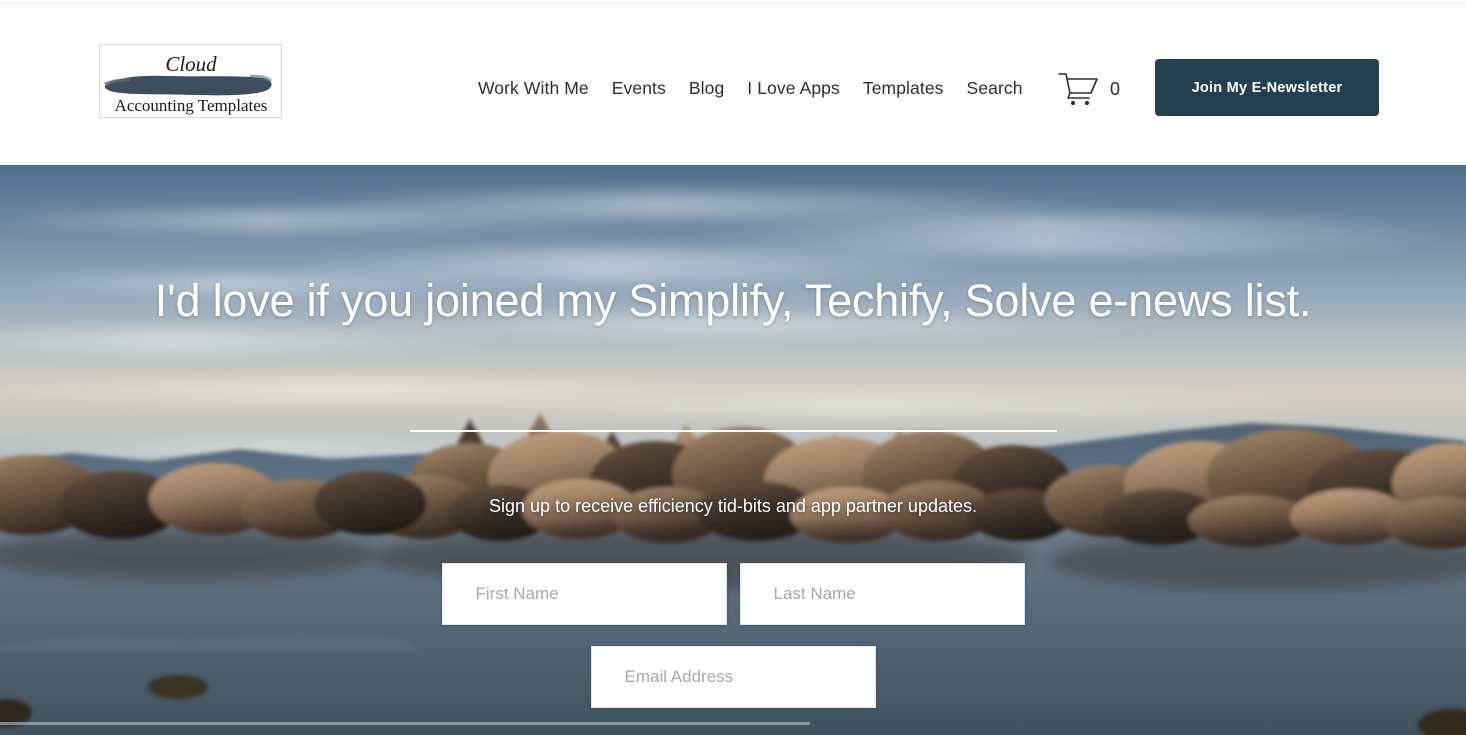 Image resolution: width=1466 pixels, height=735 pixels. Describe the element at coordinates (733, 431) in the screenshot. I see `hero-divider` at that location.